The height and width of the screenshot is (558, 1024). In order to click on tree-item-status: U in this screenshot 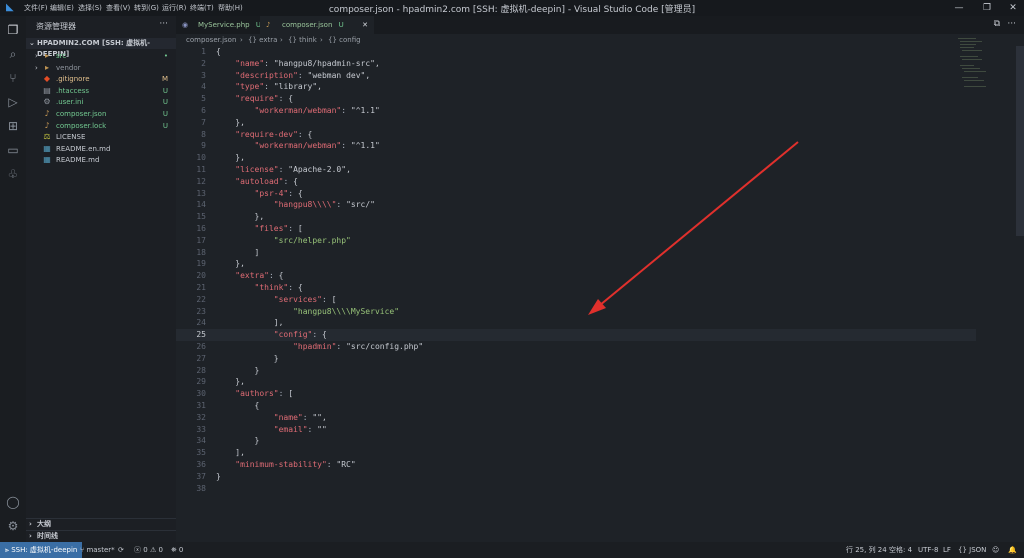, I will do `click(165, 114)`.